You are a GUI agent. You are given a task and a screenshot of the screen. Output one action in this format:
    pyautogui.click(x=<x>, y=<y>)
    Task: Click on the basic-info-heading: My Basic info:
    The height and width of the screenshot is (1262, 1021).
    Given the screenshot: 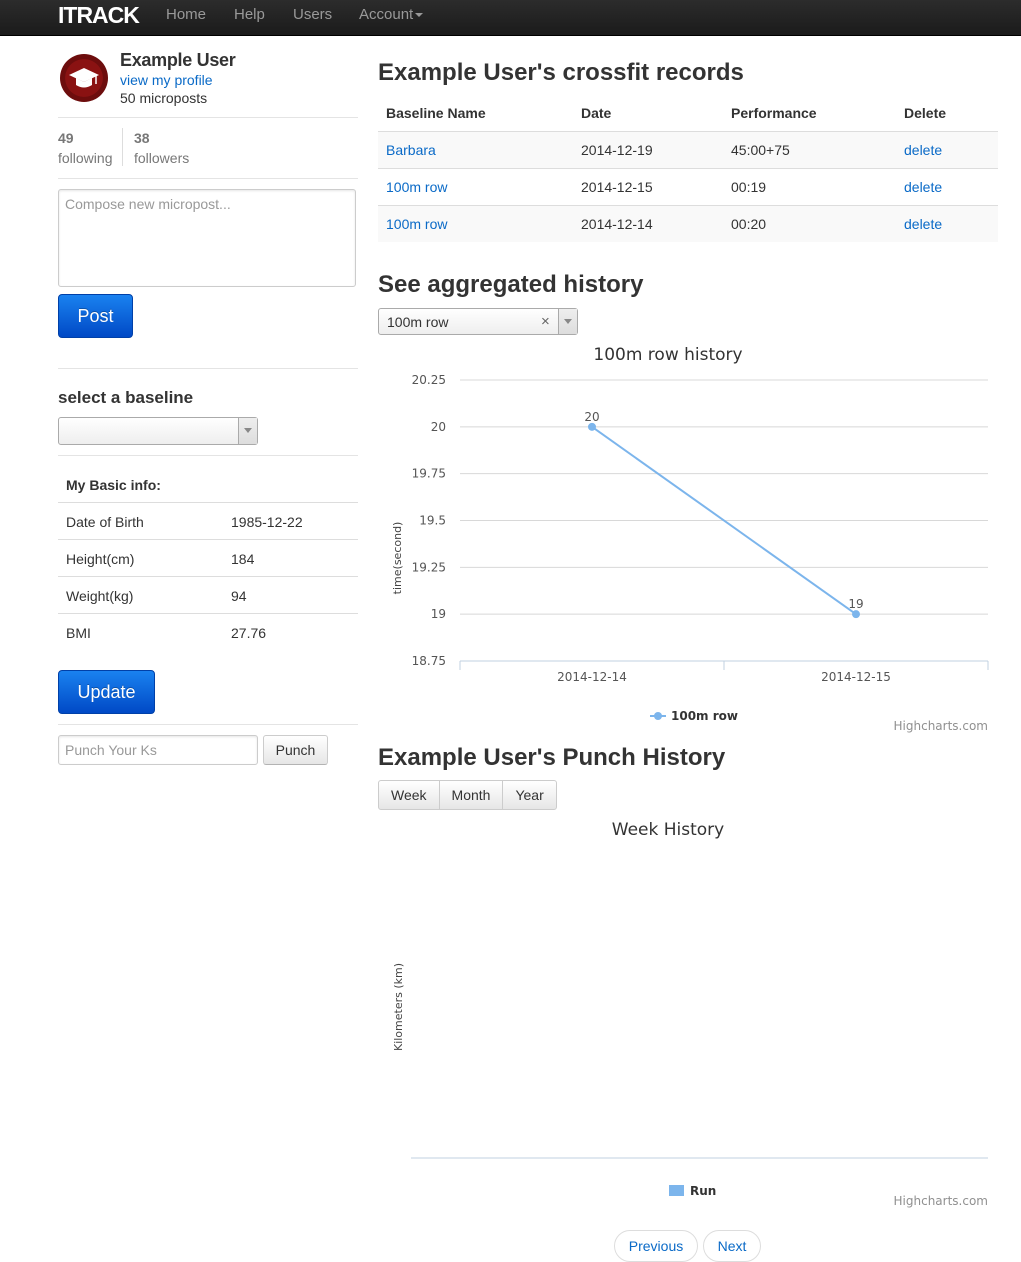 What is the action you would take?
    pyautogui.click(x=113, y=485)
    